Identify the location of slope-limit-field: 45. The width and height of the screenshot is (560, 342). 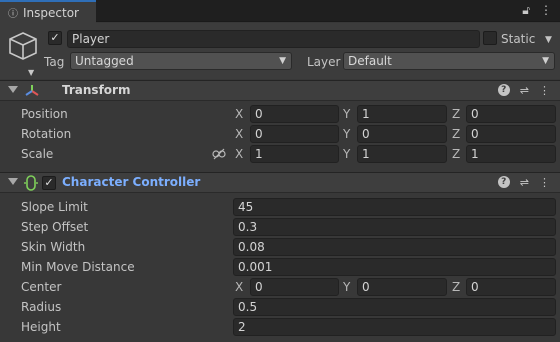
(394, 207).